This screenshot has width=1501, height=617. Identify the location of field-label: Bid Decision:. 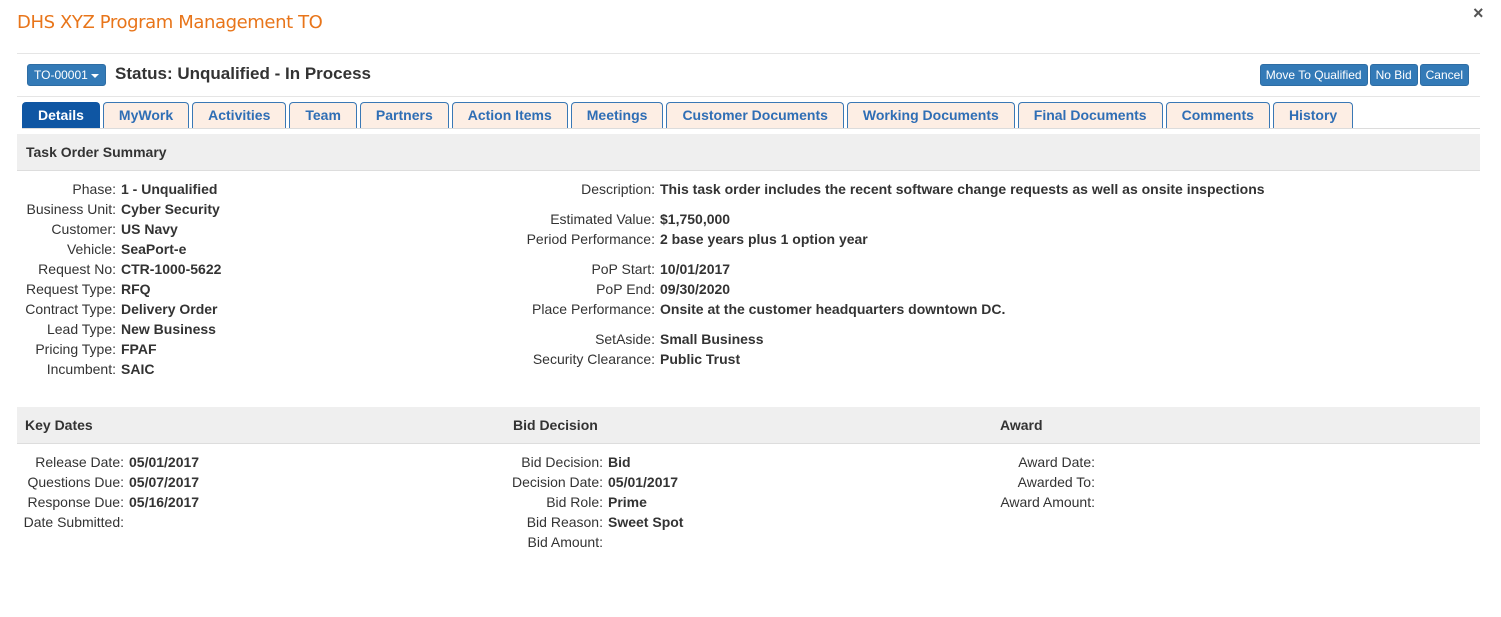
(562, 462).